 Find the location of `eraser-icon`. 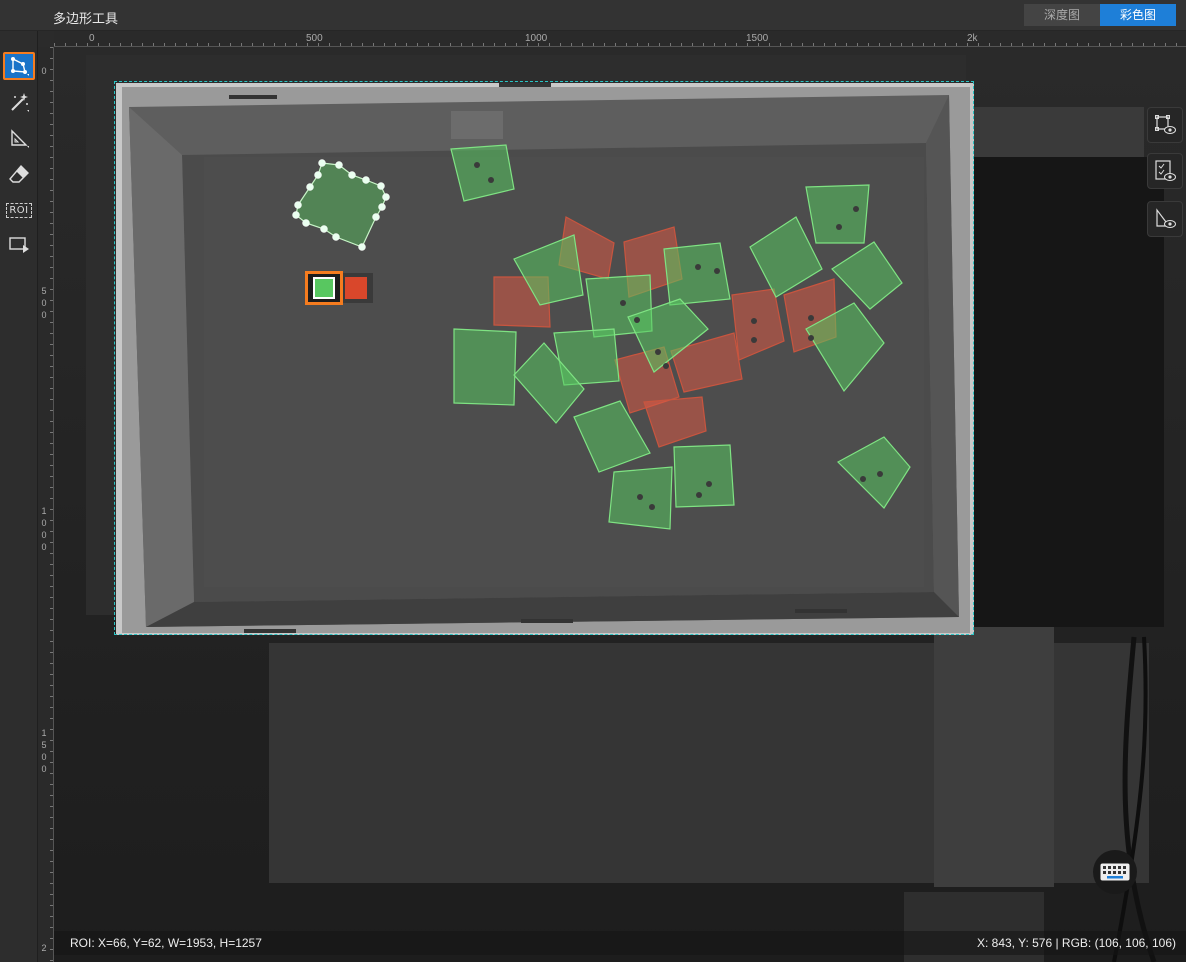

eraser-icon is located at coordinates (19, 173).